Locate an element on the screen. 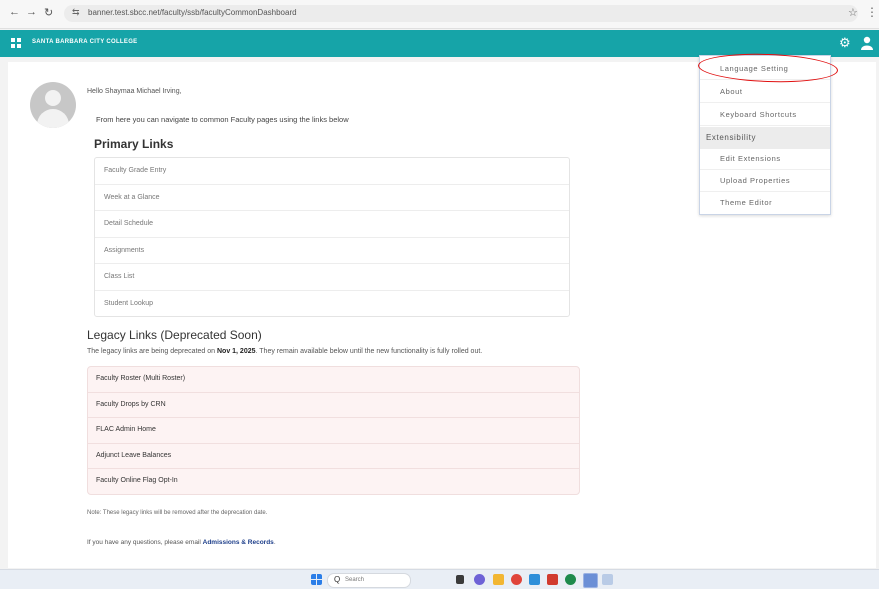  reload-icon: ↻ is located at coordinates (48, 12).